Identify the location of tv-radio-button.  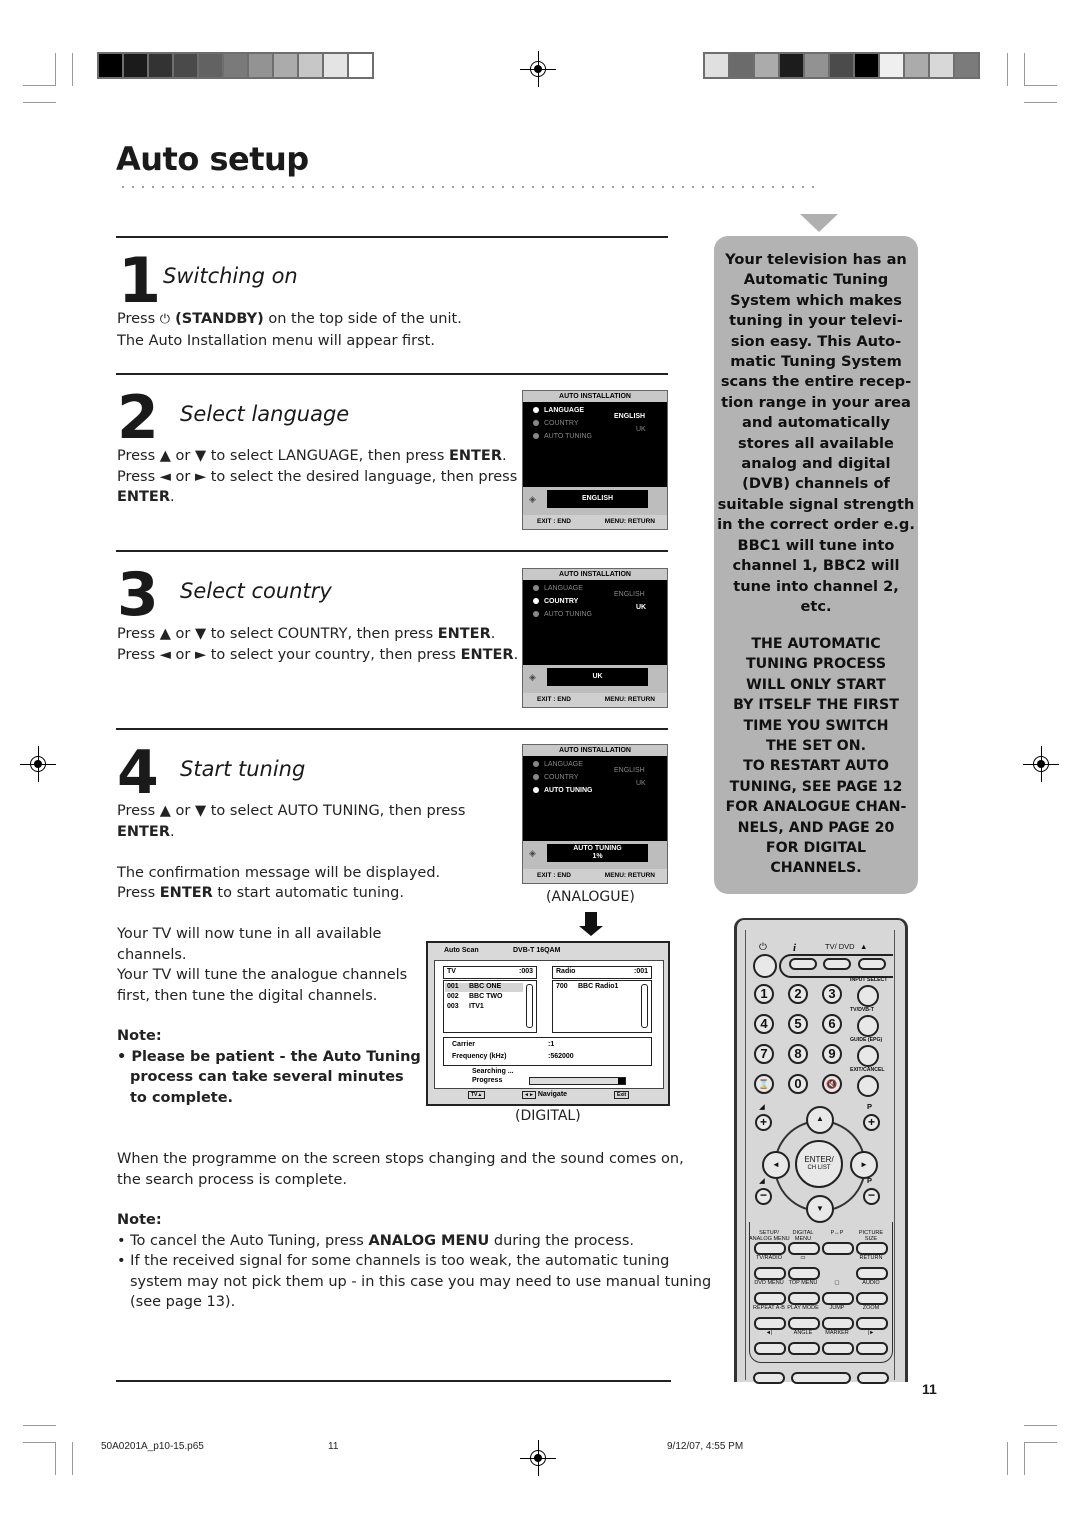
(770, 1273).